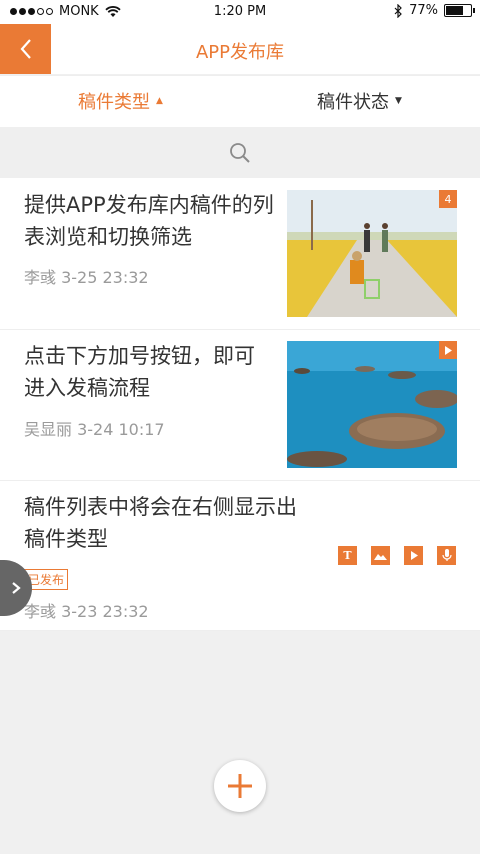  I want to click on status-right: 77%, so click(434, 10).